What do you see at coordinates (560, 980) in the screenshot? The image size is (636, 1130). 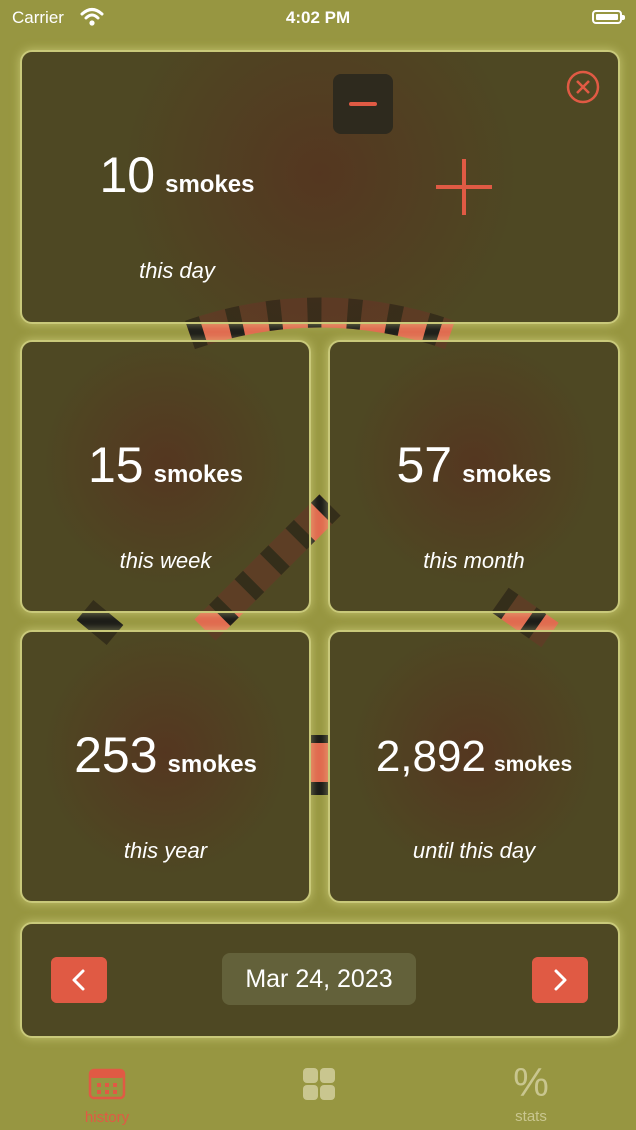 I see `next-date-button` at bounding box center [560, 980].